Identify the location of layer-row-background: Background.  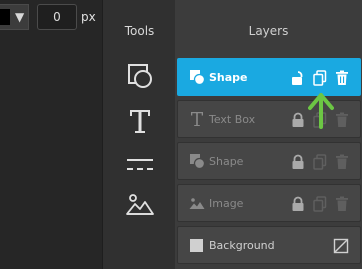
(269, 245).